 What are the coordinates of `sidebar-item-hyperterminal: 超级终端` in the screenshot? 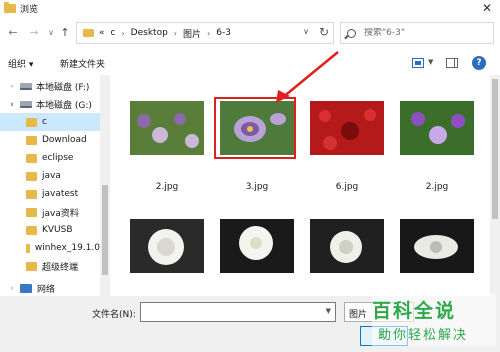 It's located at (50, 266).